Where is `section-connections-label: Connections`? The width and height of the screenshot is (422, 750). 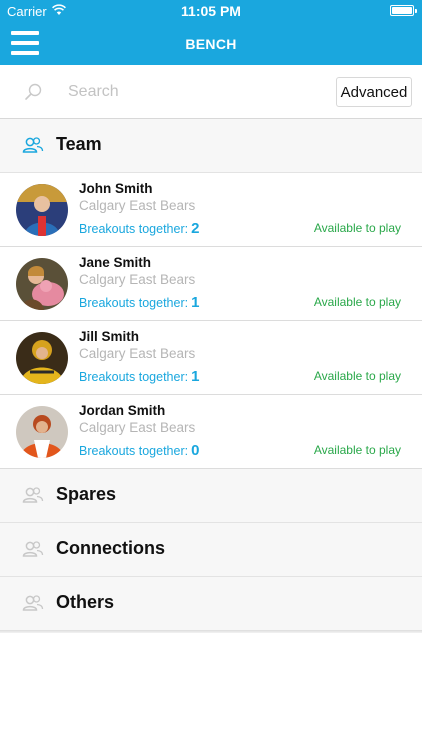 section-connections-label: Connections is located at coordinates (111, 548).